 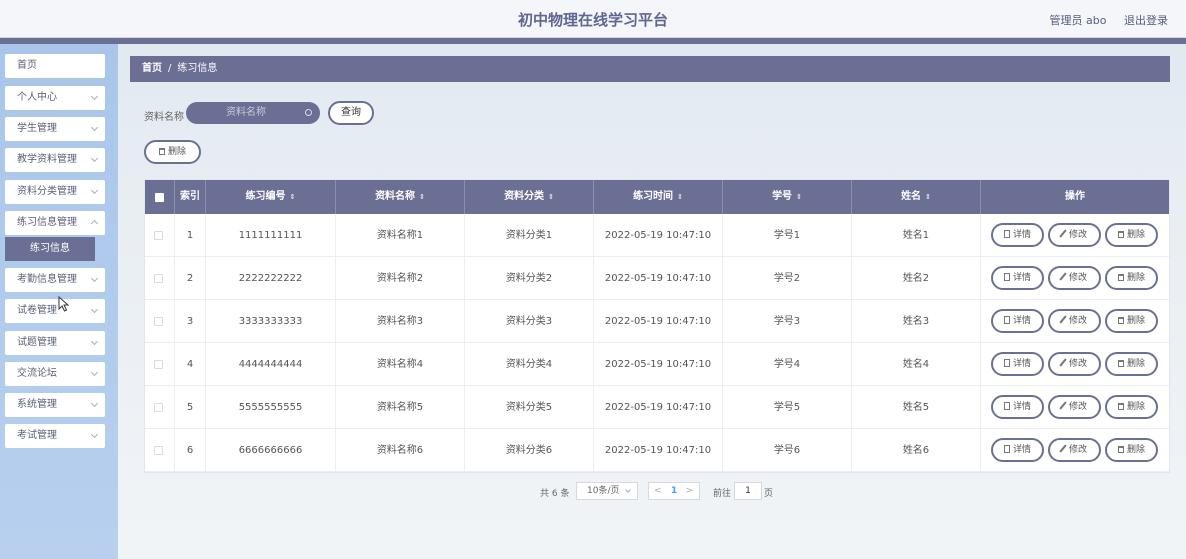 I want to click on sidebar-item-forum: 交流论坛, so click(x=55, y=374).